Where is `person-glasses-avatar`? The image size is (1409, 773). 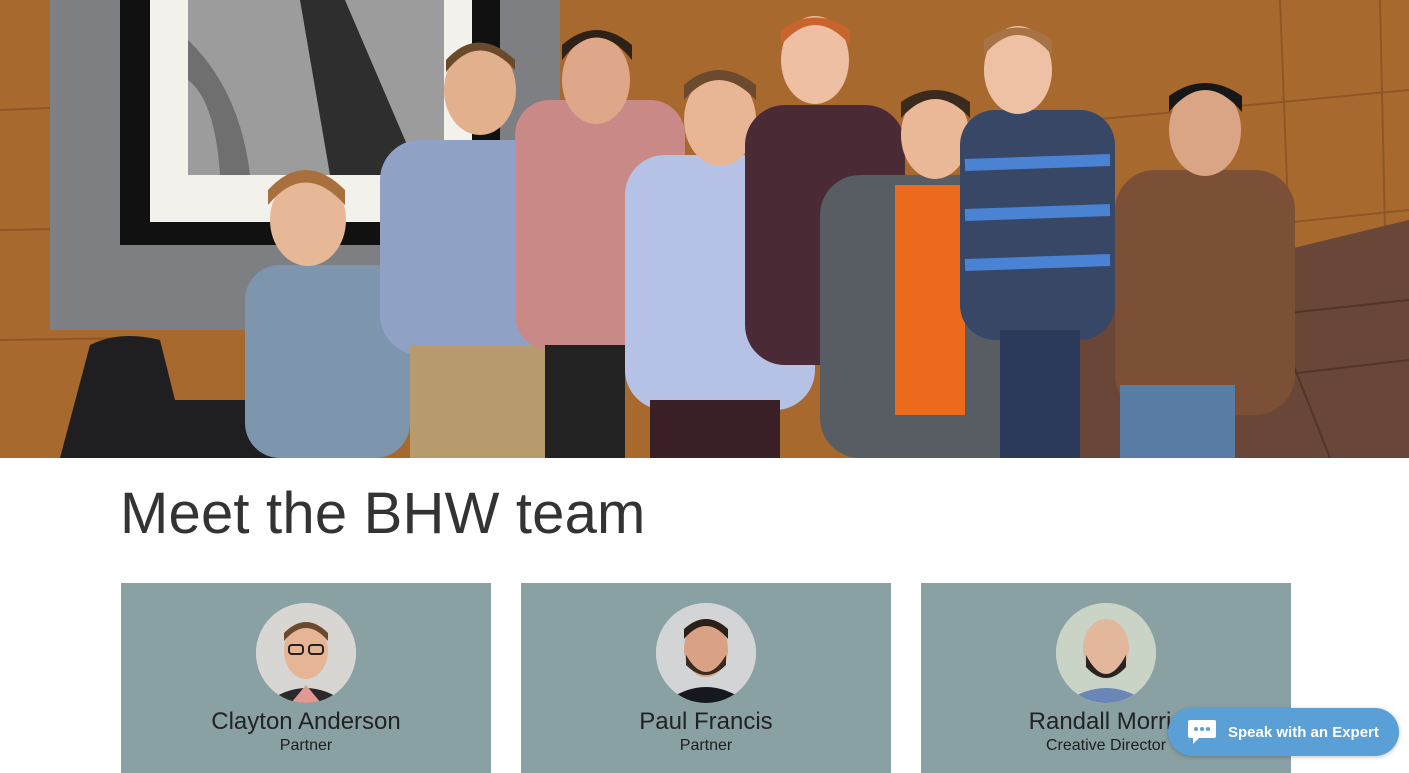
person-glasses-avatar is located at coordinates (306, 653).